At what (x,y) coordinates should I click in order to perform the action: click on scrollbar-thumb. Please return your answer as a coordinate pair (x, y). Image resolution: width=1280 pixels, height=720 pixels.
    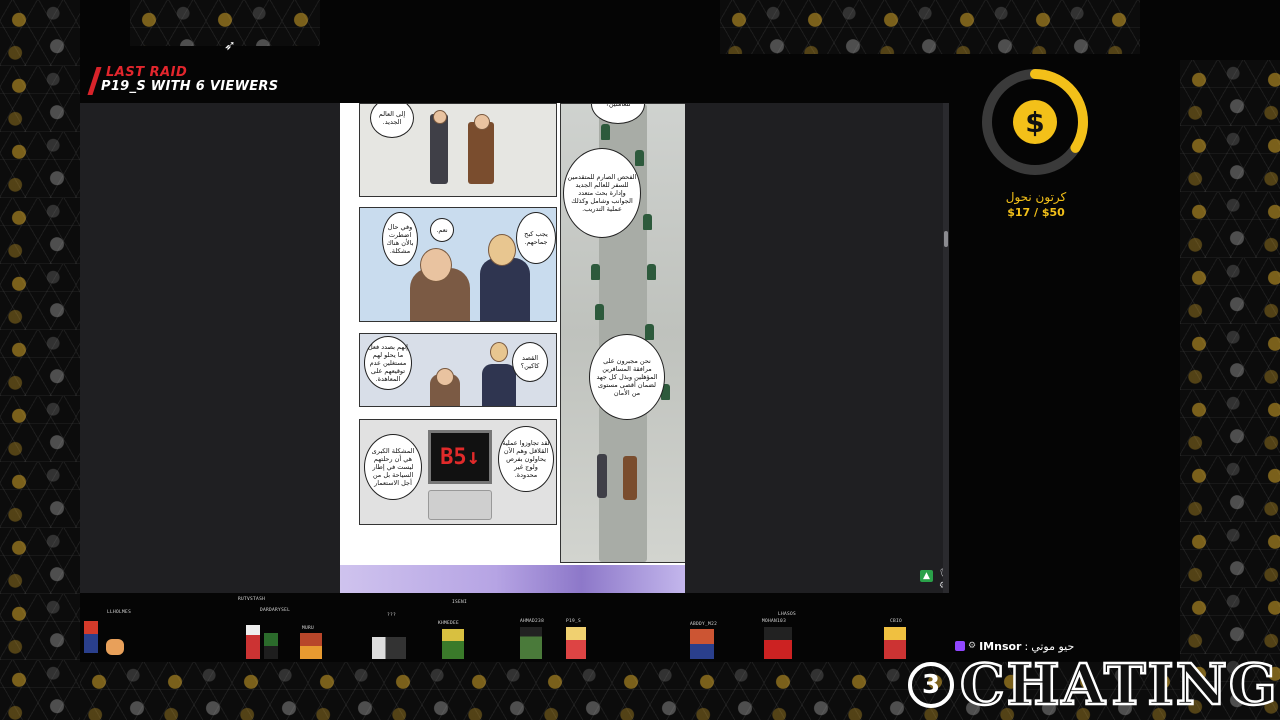
    Looking at the image, I should click on (946, 239).